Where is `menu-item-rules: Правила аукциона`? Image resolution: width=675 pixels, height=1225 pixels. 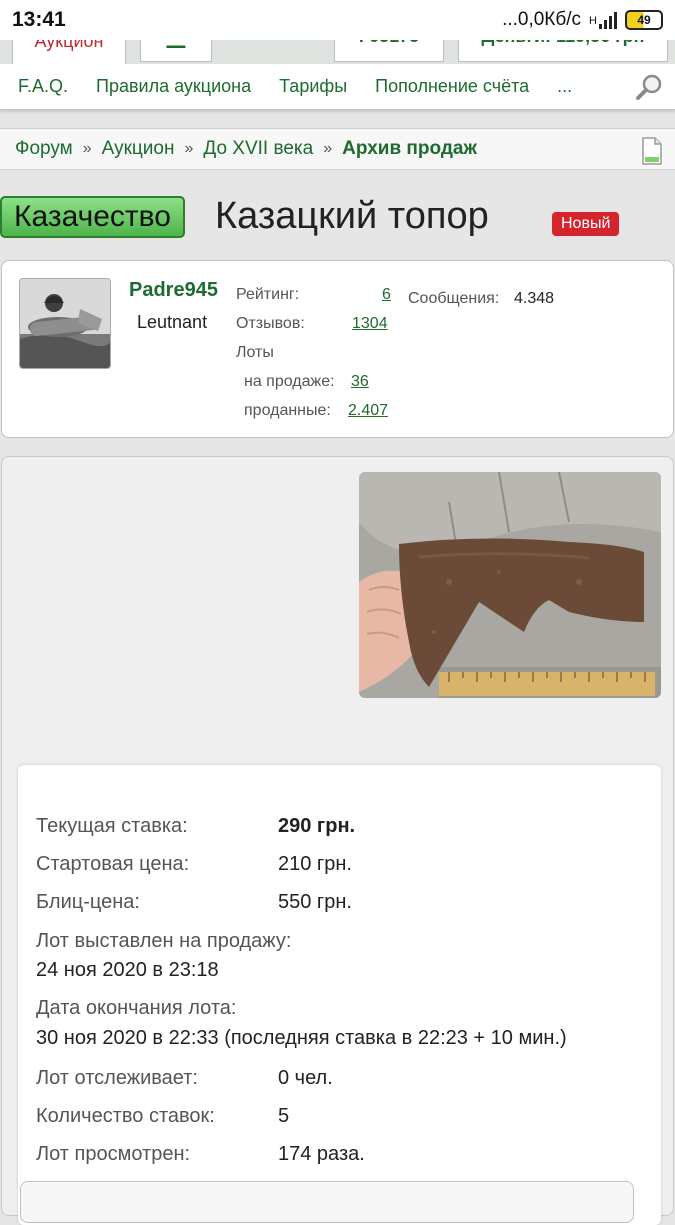
menu-item-rules: Правила аукциона is located at coordinates (173, 86).